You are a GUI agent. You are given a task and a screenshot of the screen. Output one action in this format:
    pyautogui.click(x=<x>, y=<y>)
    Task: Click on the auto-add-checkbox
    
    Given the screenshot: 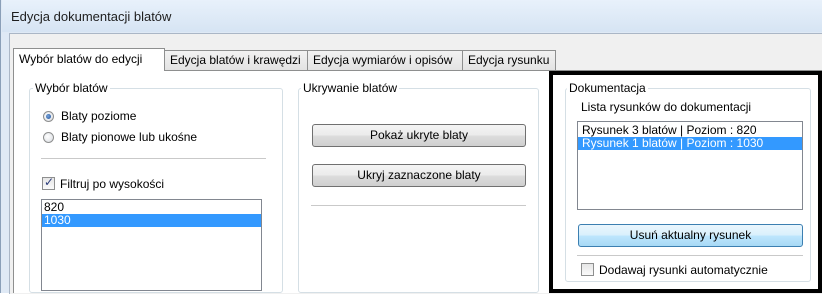 What is the action you would take?
    pyautogui.click(x=587, y=269)
    